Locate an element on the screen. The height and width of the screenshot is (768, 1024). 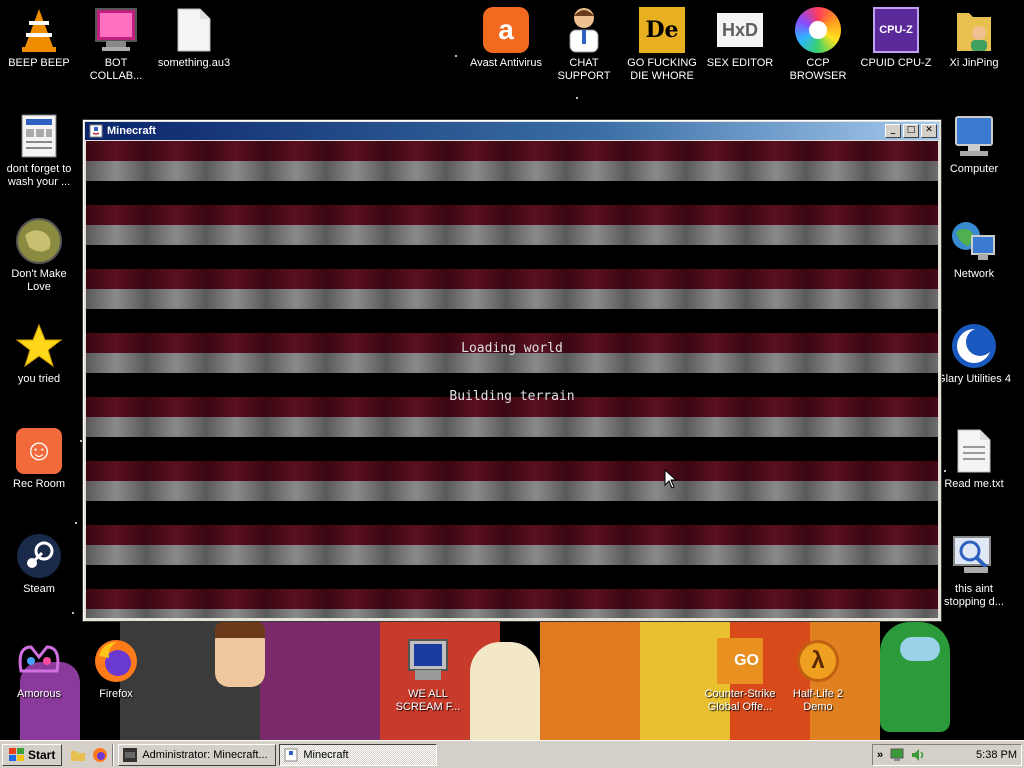
desktop-icon-beep-beep: BEEP BEEP is located at coordinates (39, 38).